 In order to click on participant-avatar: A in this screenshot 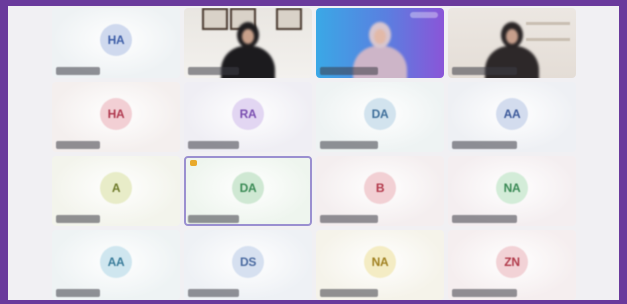, I will do `click(116, 188)`.